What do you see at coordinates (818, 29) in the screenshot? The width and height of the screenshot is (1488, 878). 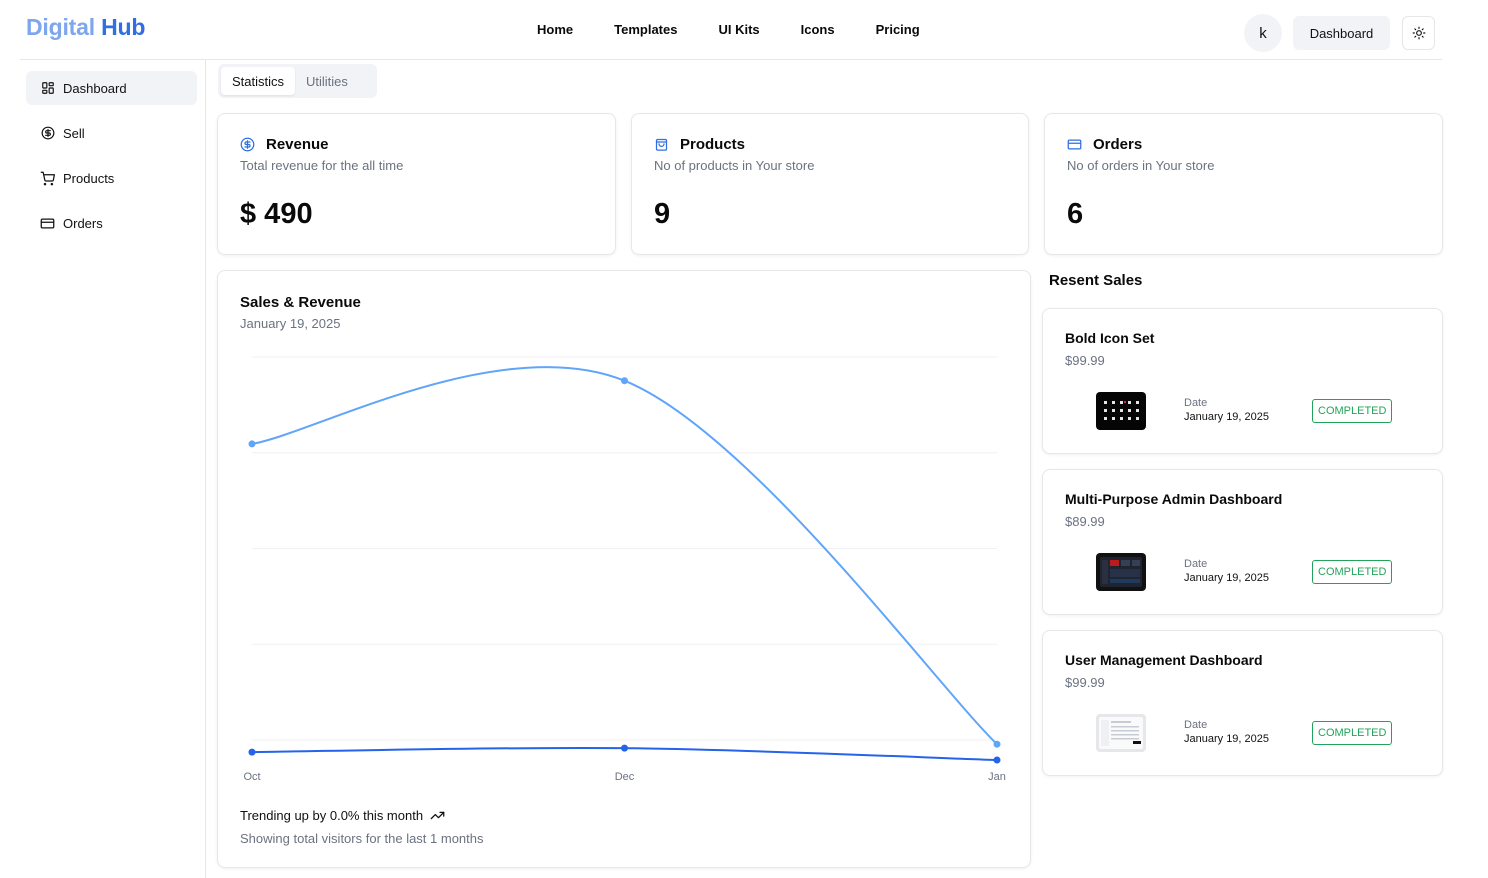 I see `nav-icons-link: Icons` at bounding box center [818, 29].